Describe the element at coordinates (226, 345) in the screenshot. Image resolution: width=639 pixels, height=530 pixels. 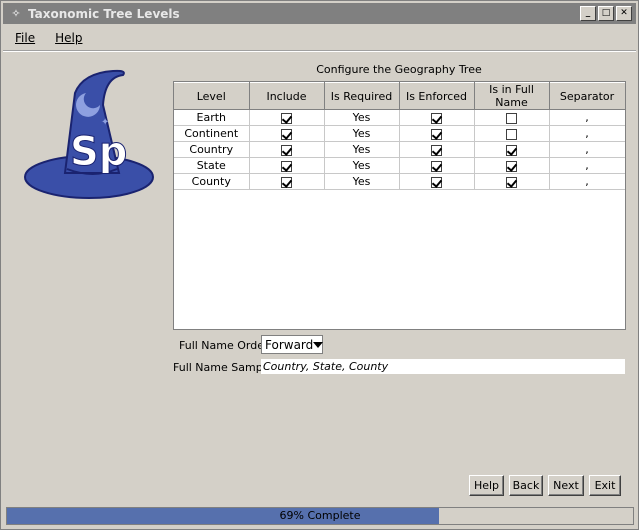
I see `full-name-order-label: Full Name Order:` at that location.